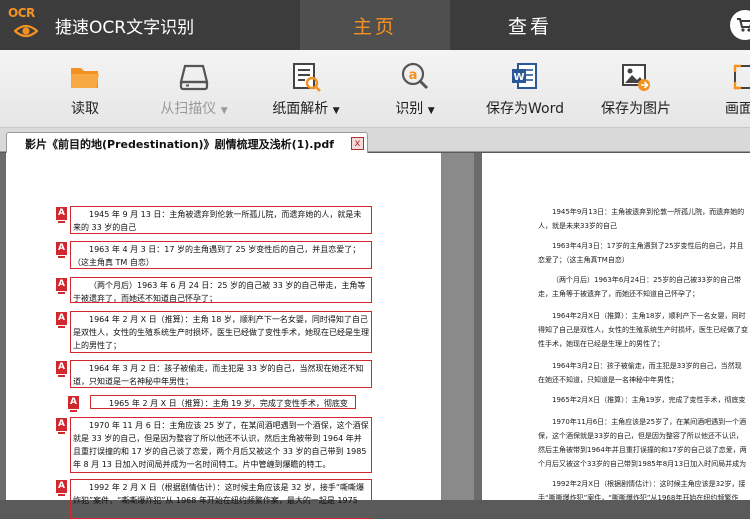 Image resolution: width=750 pixels, height=519 pixels. Describe the element at coordinates (518, 77) in the screenshot. I see `svg-text: W` at that location.